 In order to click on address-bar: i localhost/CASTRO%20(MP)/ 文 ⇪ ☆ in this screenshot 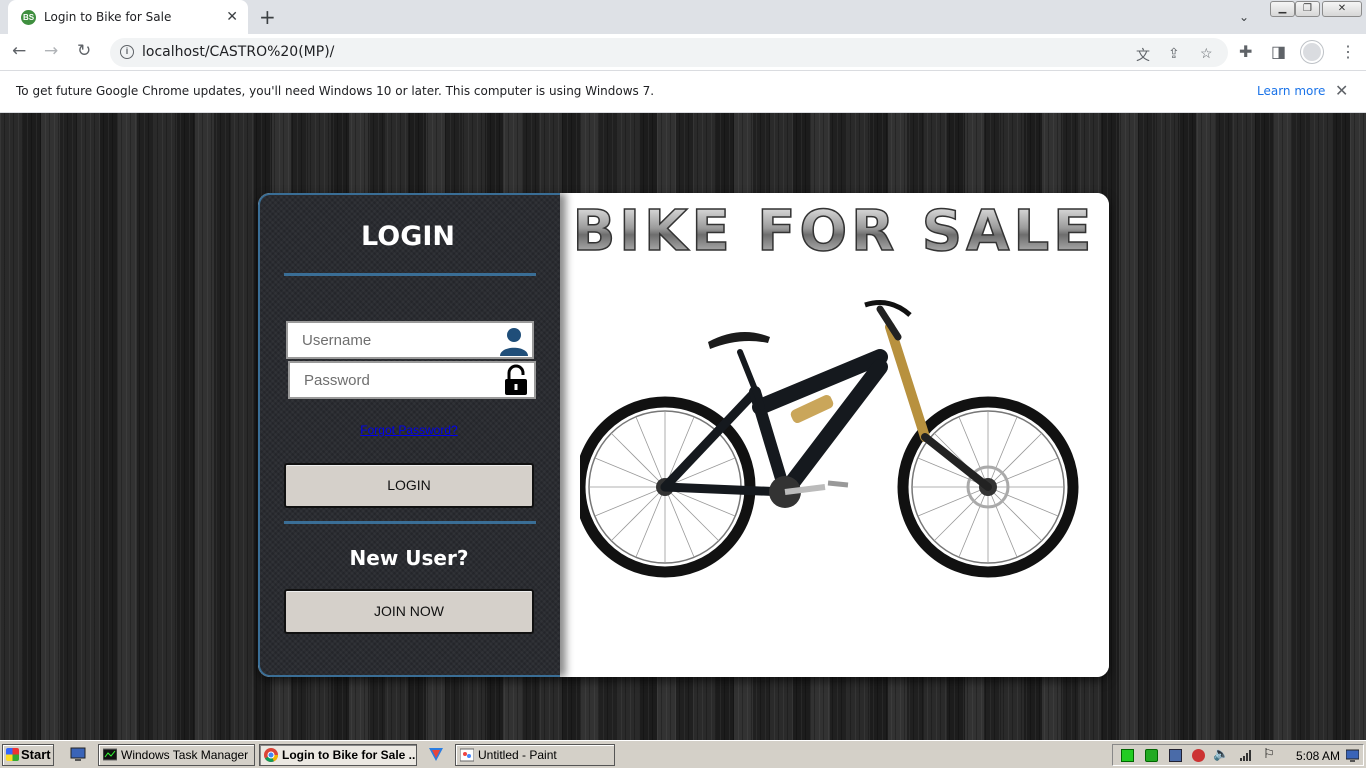, I will do `click(669, 52)`.